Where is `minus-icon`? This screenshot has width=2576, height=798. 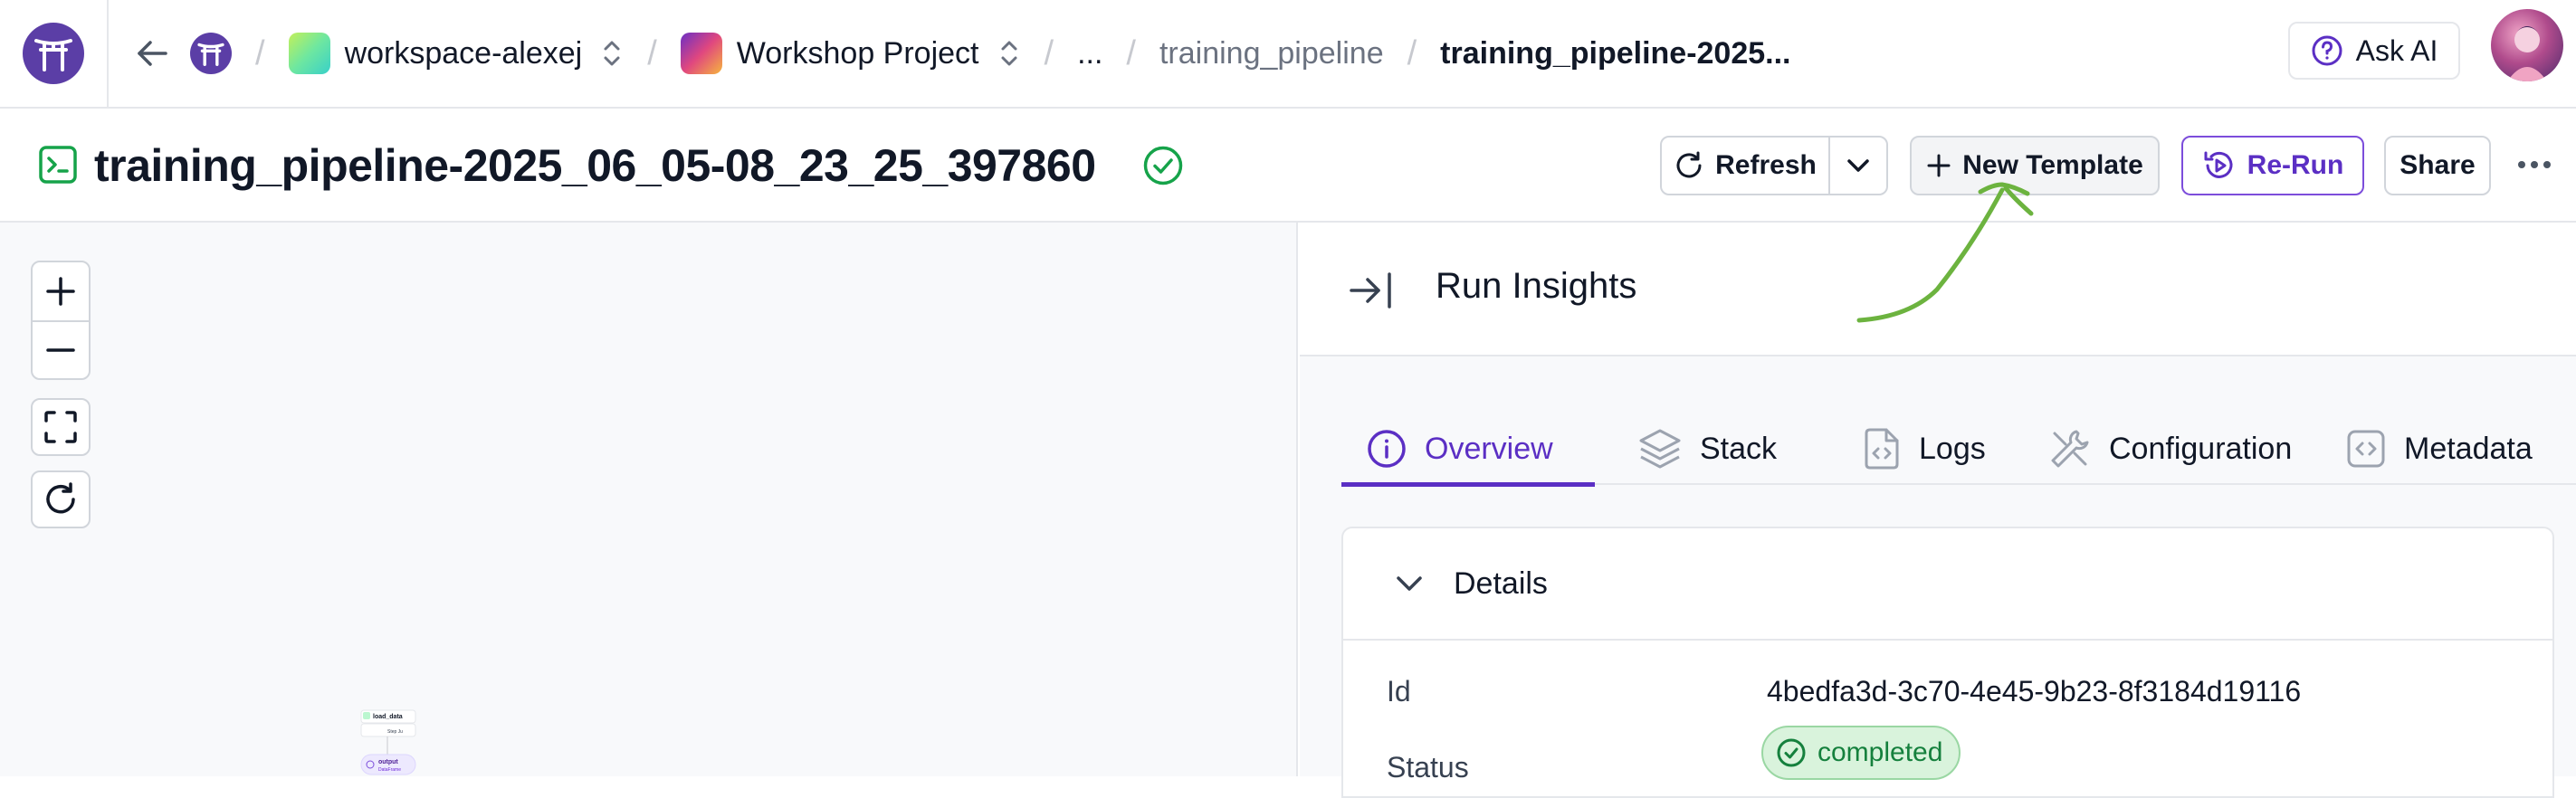
minus-icon is located at coordinates (61, 350).